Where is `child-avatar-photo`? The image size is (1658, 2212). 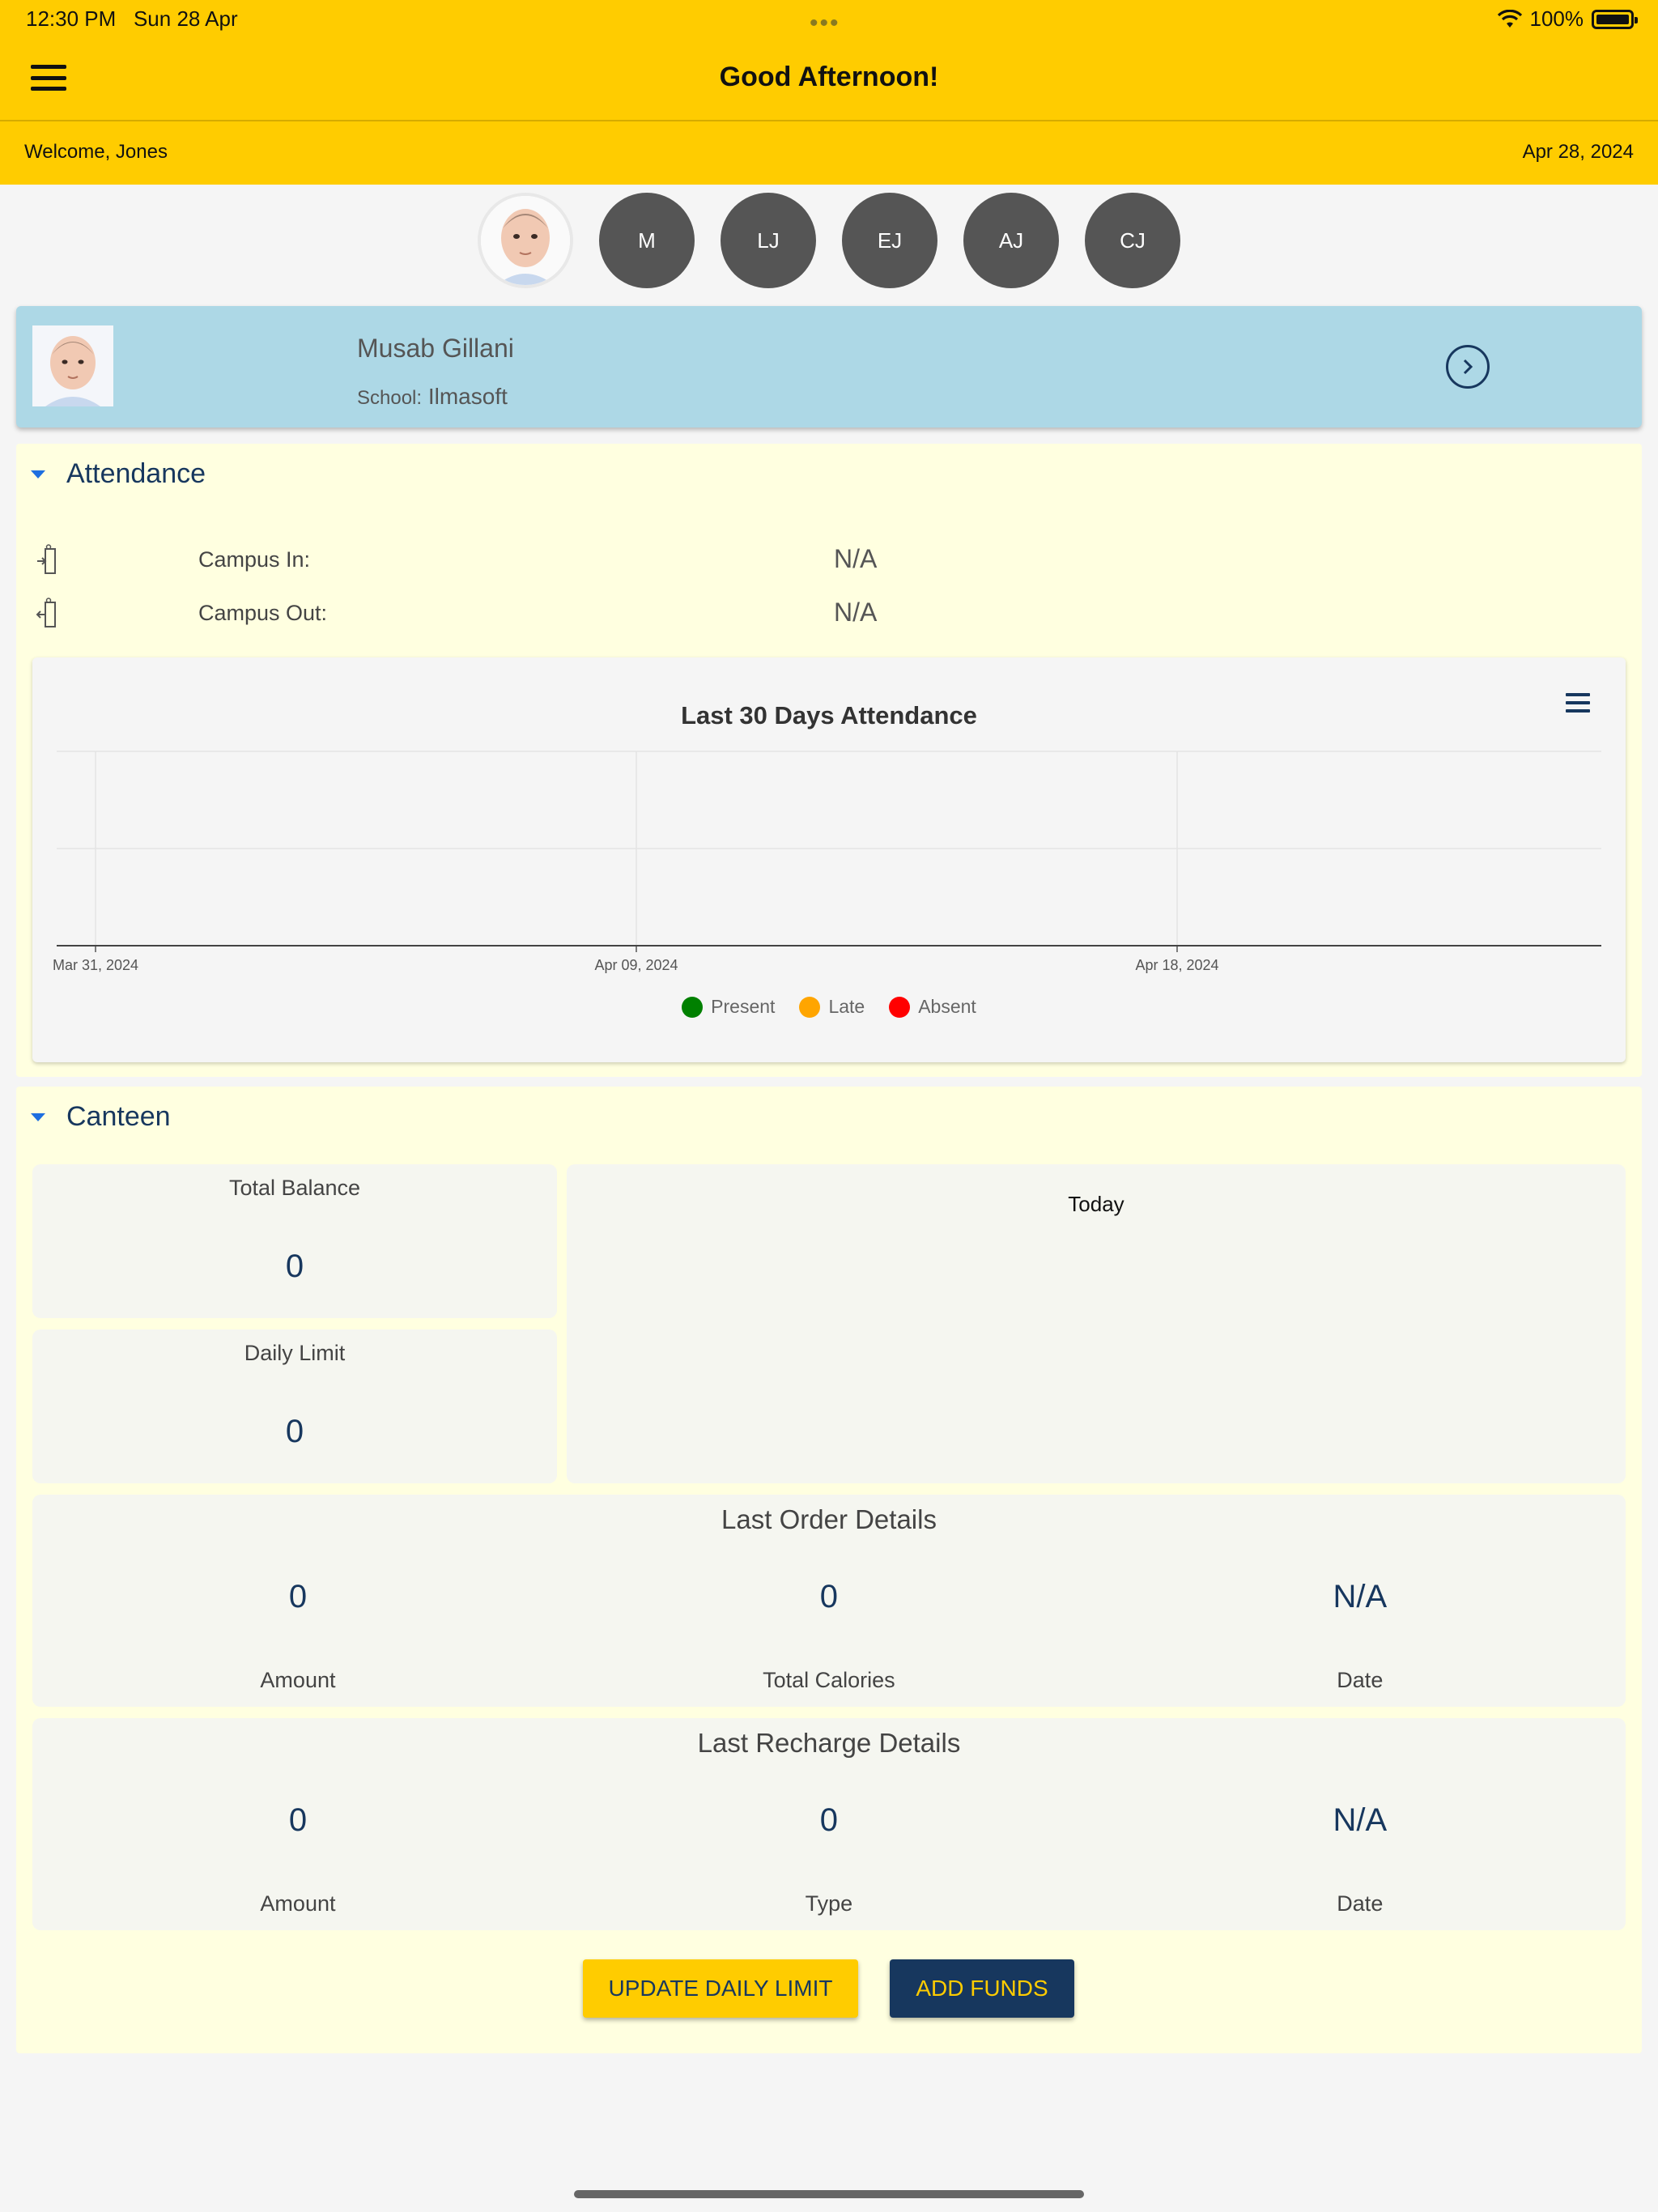 child-avatar-photo is located at coordinates (525, 240).